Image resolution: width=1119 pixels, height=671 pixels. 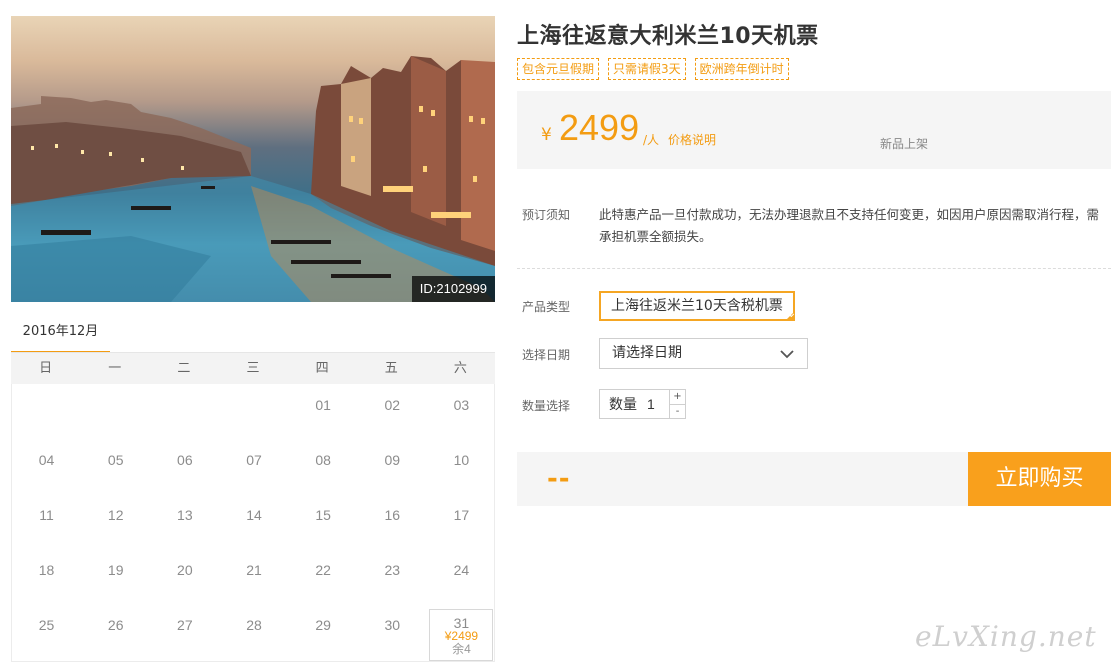 I want to click on calendar-day-number: 25, so click(x=46, y=625).